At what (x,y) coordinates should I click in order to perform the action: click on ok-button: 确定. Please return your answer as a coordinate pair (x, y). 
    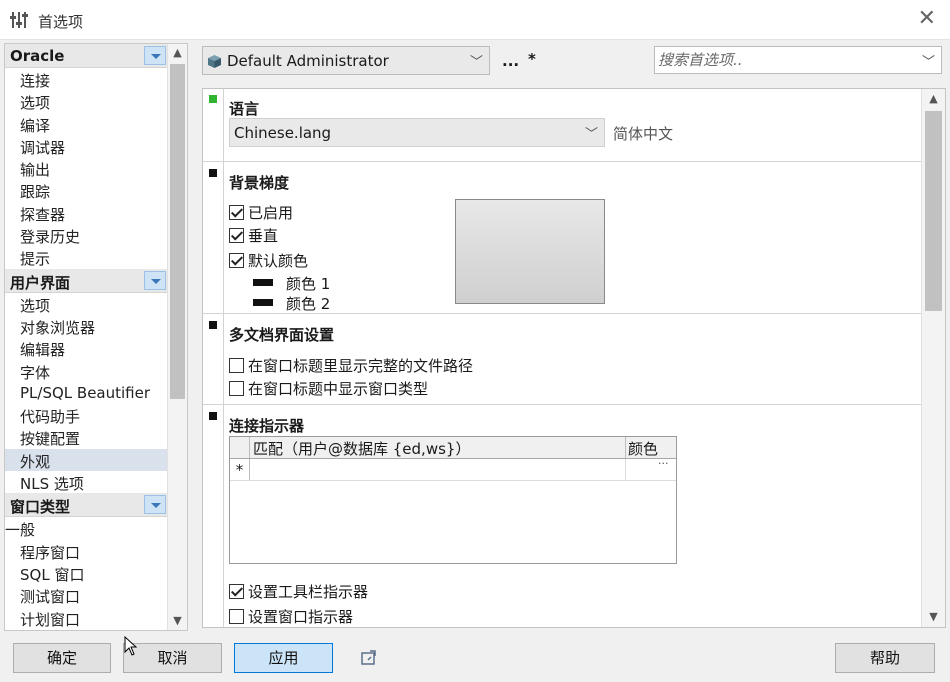
    Looking at the image, I should click on (62, 658).